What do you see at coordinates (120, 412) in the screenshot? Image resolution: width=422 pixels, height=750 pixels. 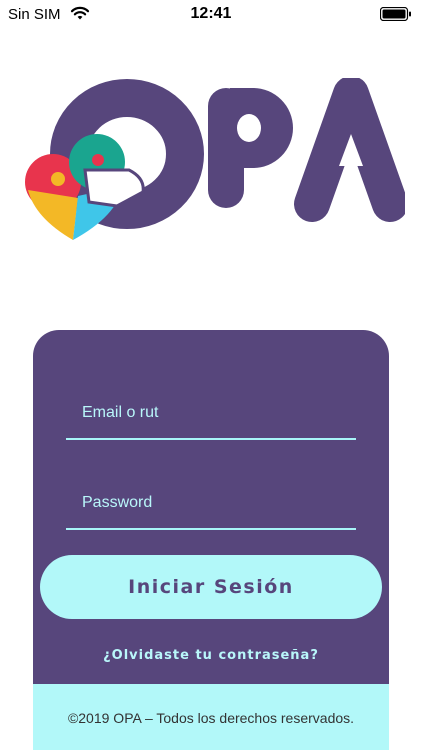 I see `email-placeholder: Email o rut` at bounding box center [120, 412].